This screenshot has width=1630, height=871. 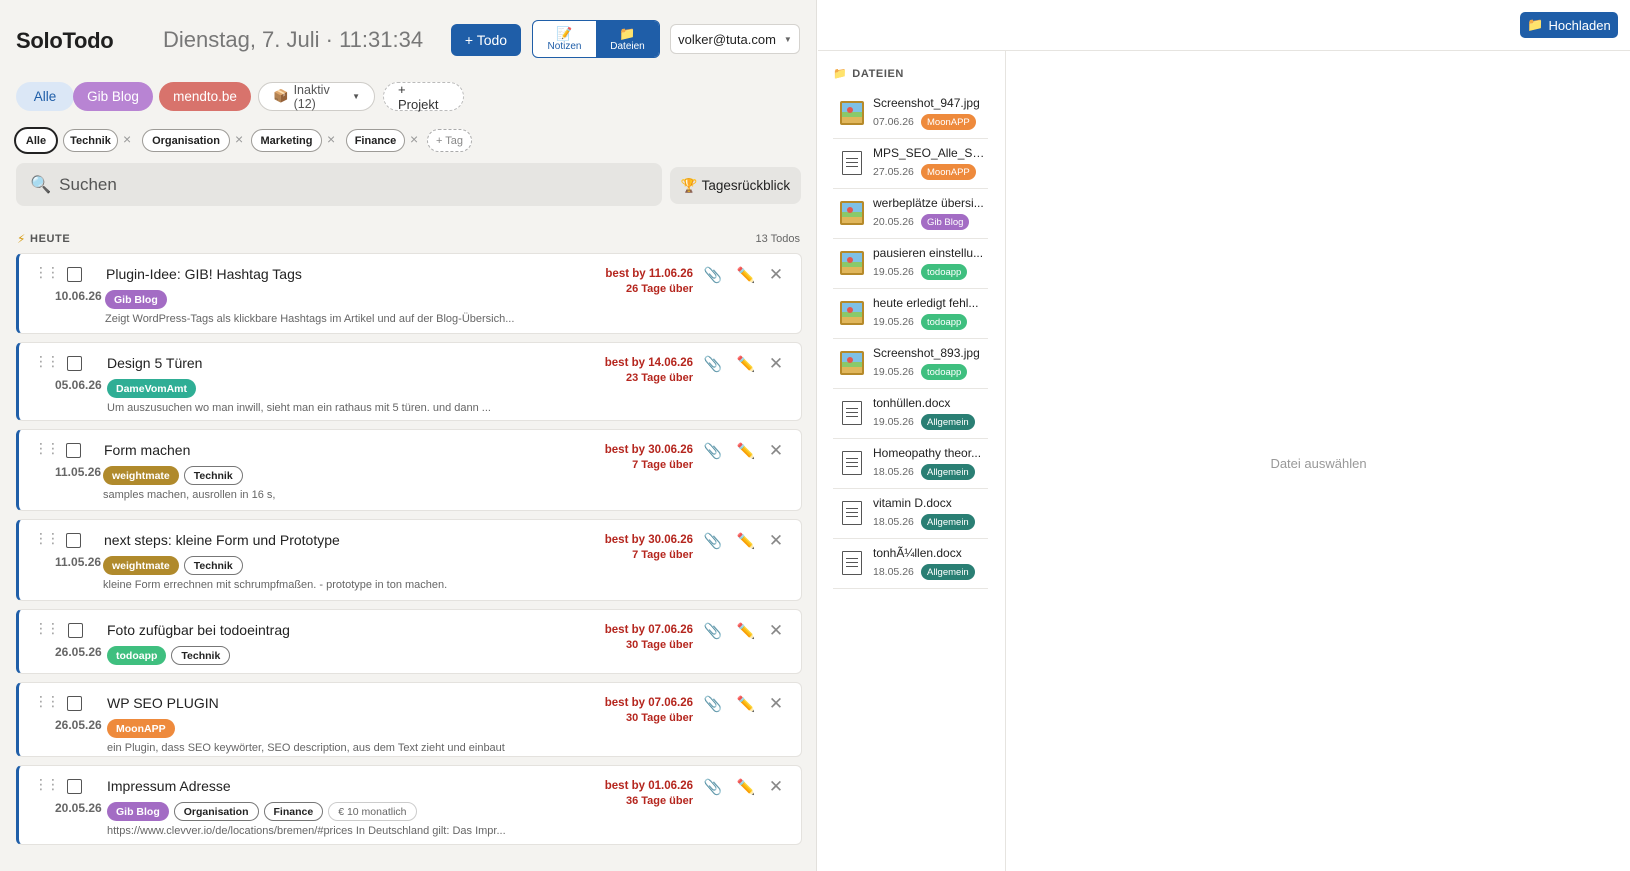 What do you see at coordinates (564, 33) in the screenshot?
I see `notes-icon: 📝` at bounding box center [564, 33].